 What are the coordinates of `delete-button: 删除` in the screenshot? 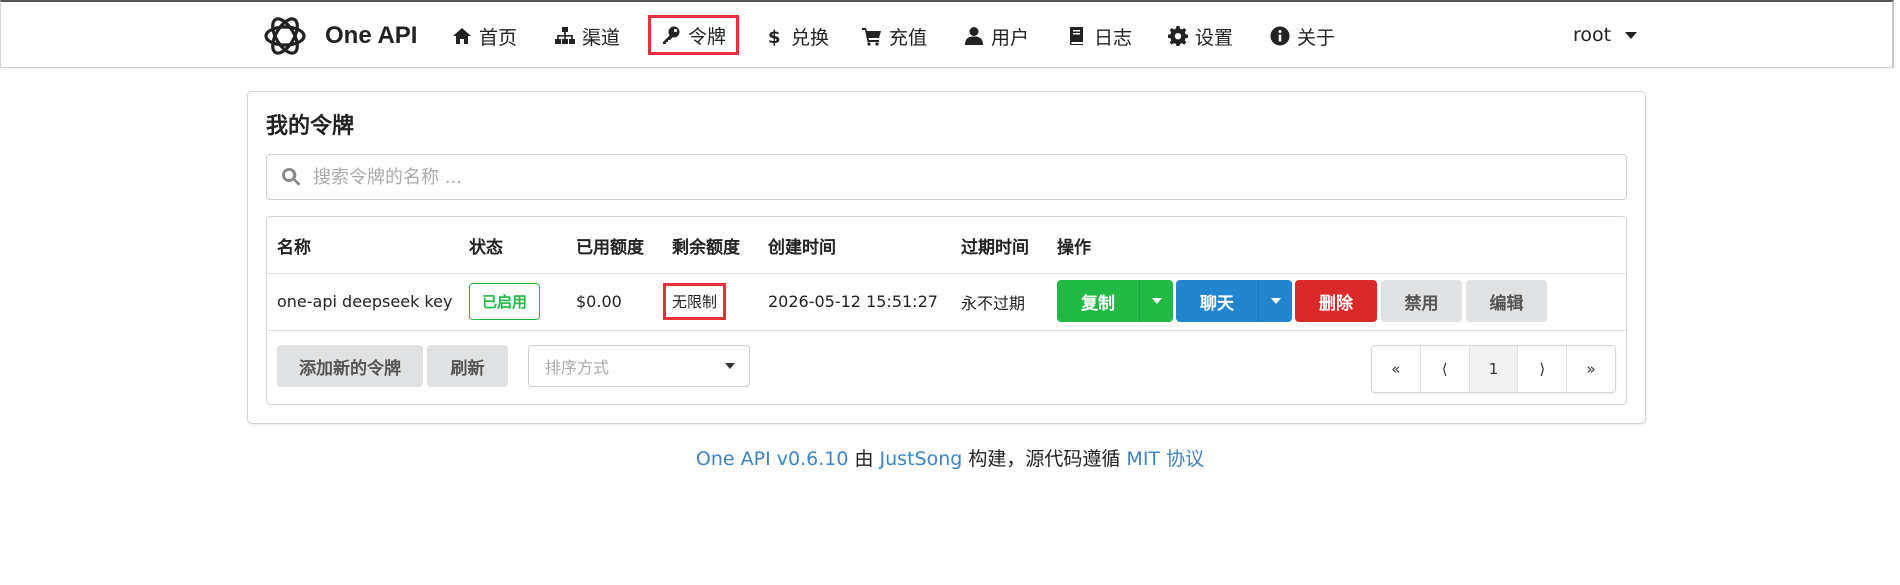 It's located at (1336, 301).